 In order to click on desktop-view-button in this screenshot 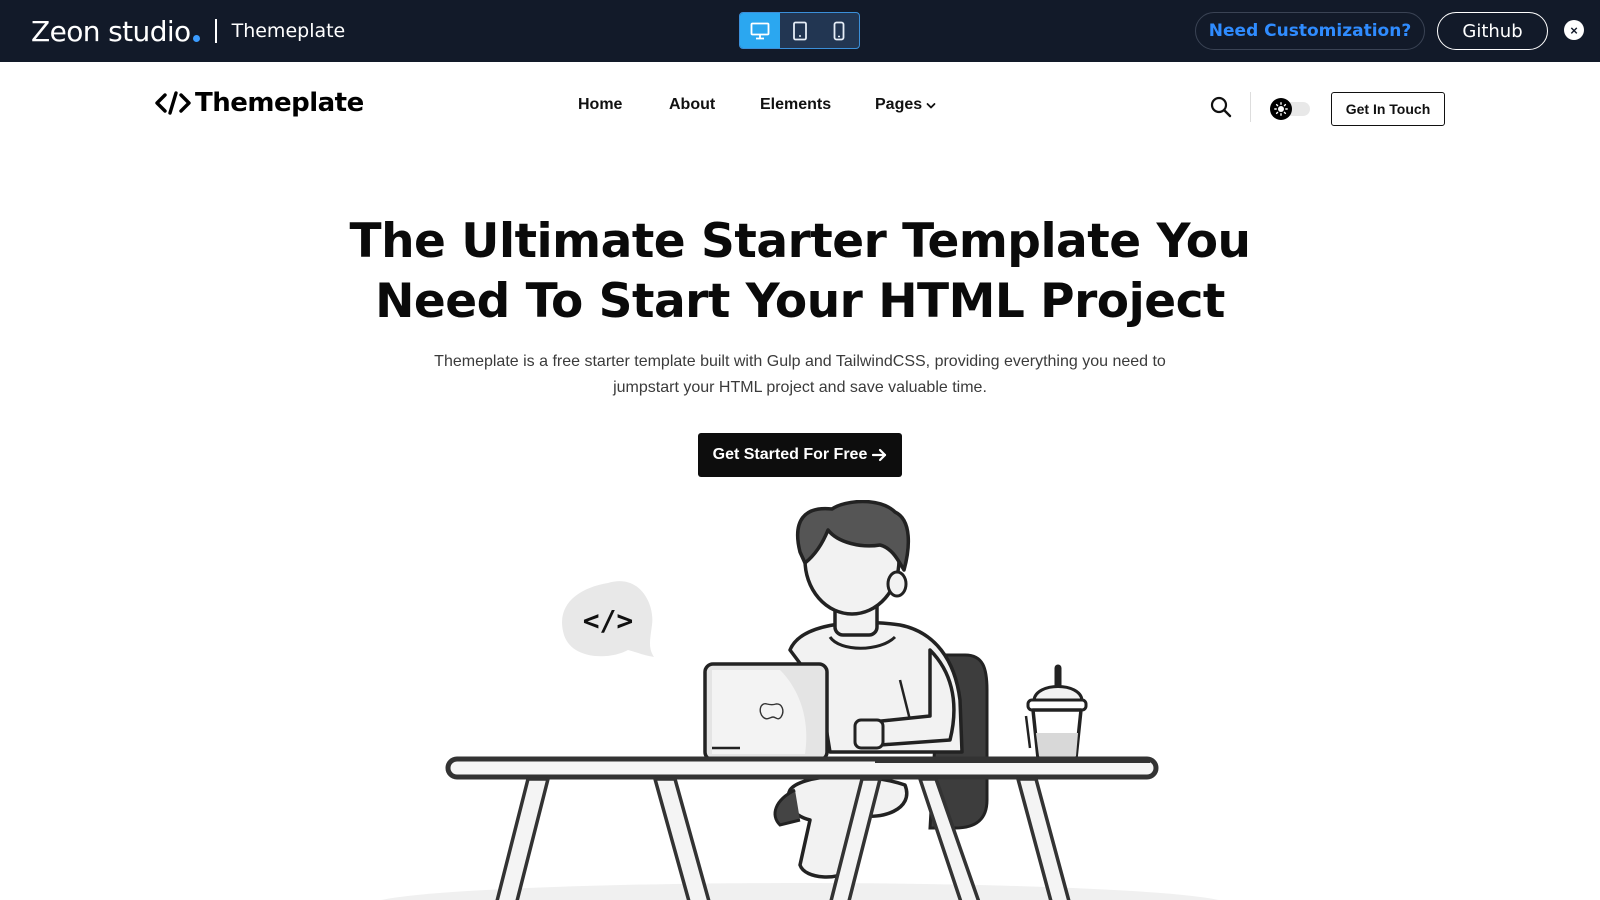, I will do `click(760, 30)`.